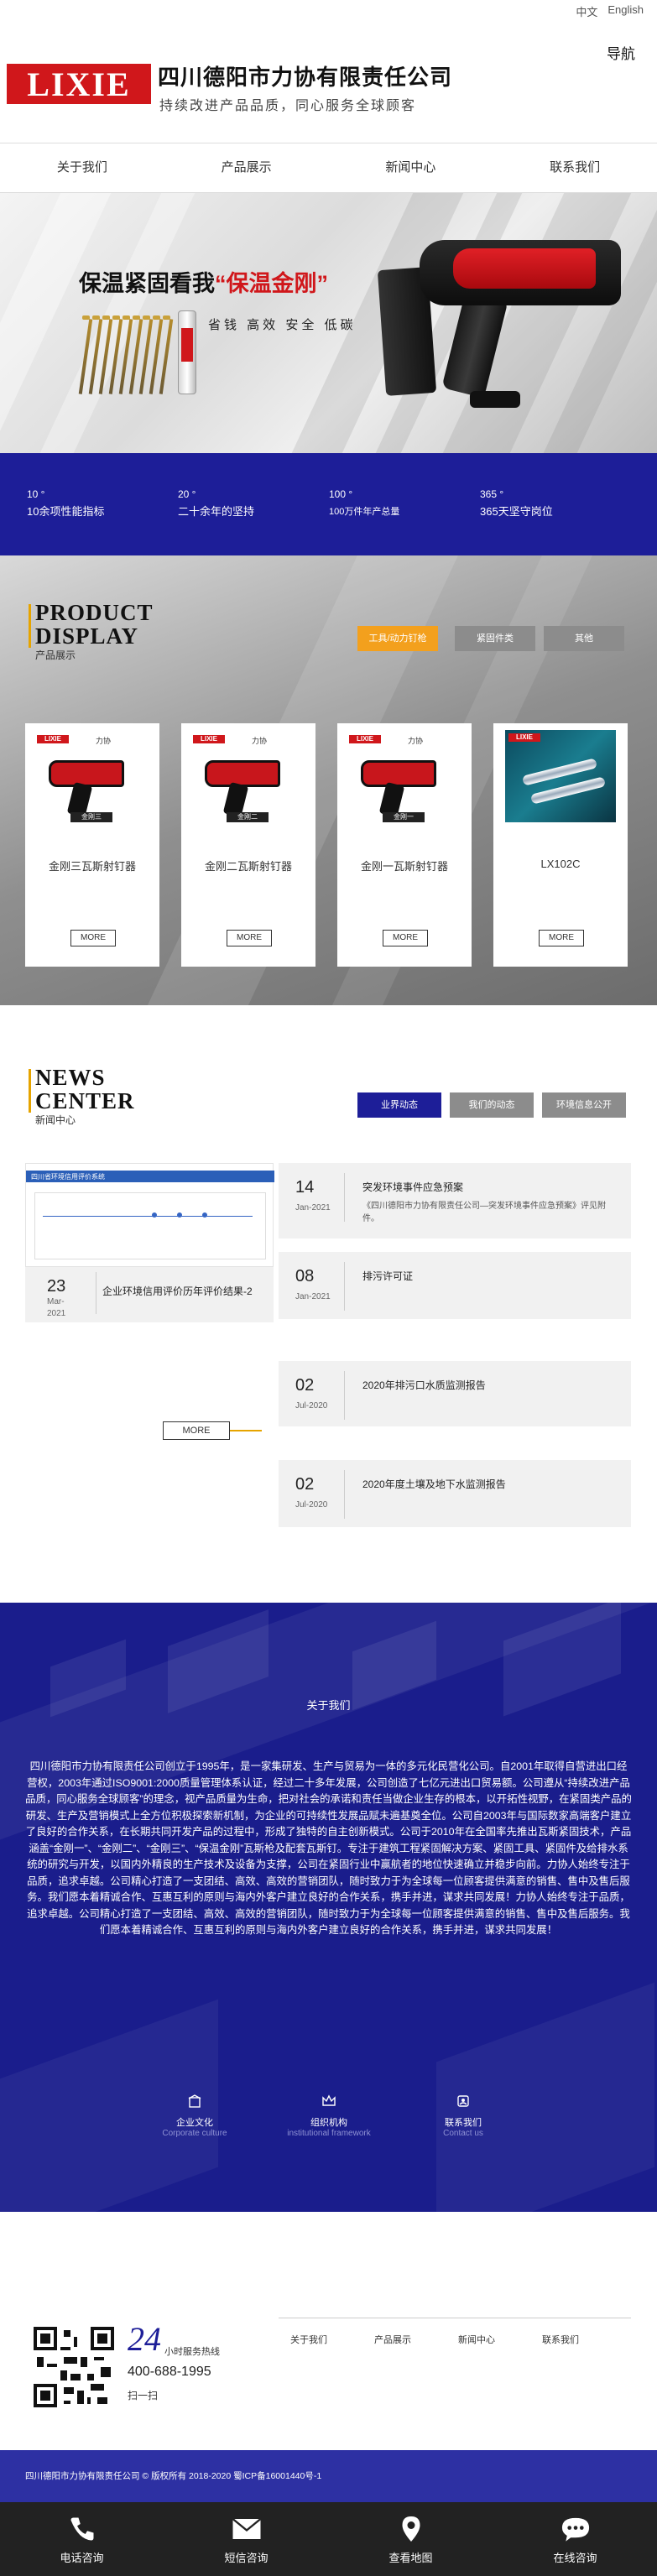 Image resolution: width=657 pixels, height=2576 pixels. Describe the element at coordinates (455, 1285) in the screenshot. I see `news-item: 08 Jan-2021 排污许可证` at that location.